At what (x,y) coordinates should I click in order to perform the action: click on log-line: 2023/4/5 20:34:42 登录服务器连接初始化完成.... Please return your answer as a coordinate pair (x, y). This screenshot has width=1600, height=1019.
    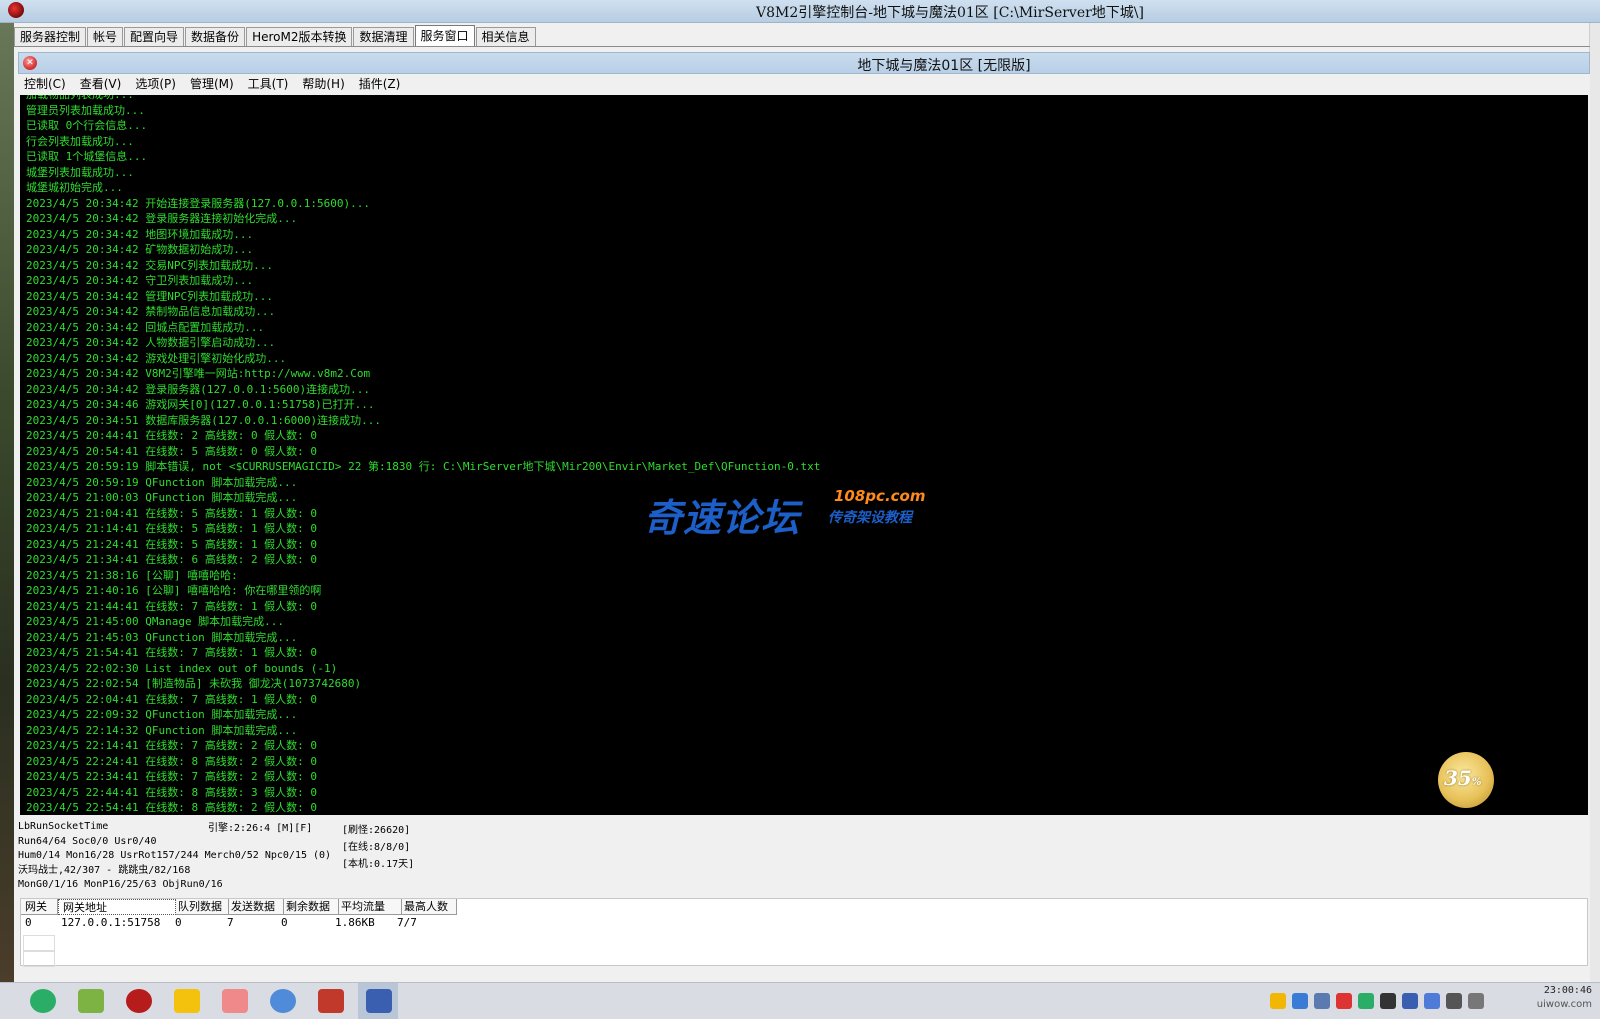
    Looking at the image, I should click on (162, 218).